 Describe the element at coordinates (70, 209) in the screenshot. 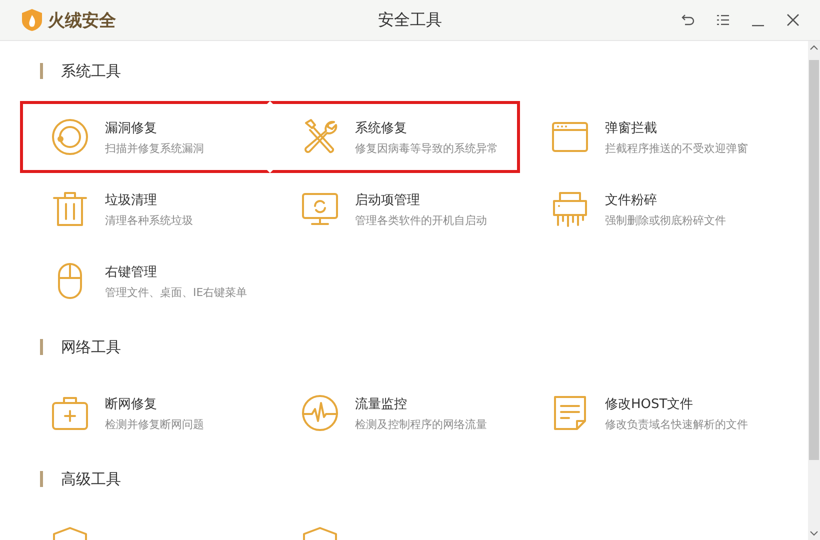

I see `trash-can-icon` at that location.